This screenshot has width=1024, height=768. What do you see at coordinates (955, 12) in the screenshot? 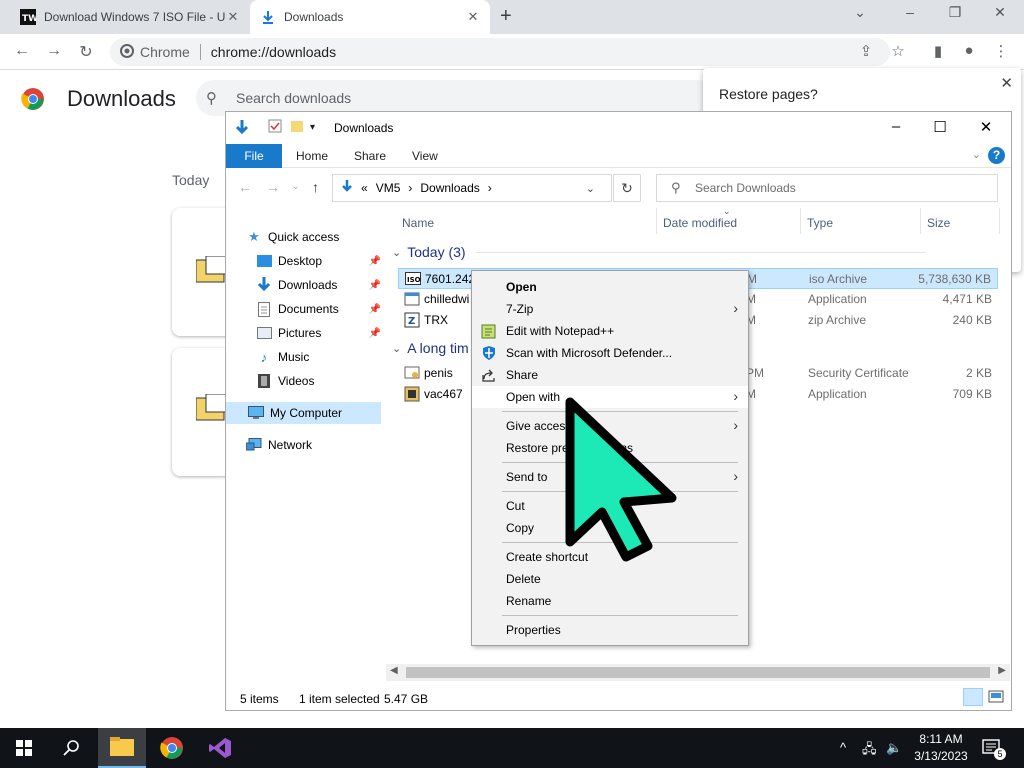
I see `restore-button: ❐` at bounding box center [955, 12].